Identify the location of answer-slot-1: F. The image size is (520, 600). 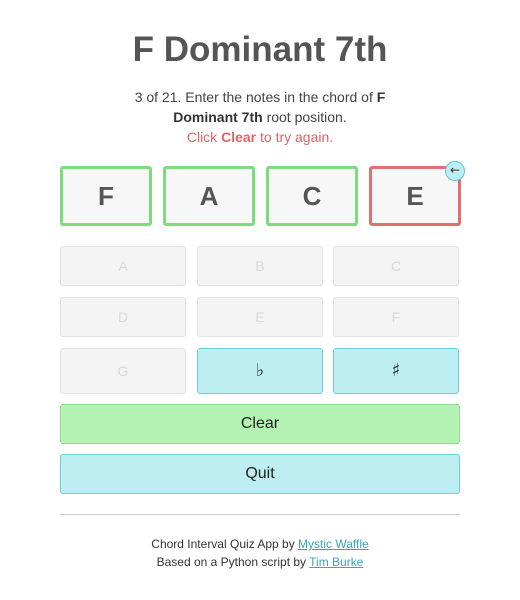
(106, 196).